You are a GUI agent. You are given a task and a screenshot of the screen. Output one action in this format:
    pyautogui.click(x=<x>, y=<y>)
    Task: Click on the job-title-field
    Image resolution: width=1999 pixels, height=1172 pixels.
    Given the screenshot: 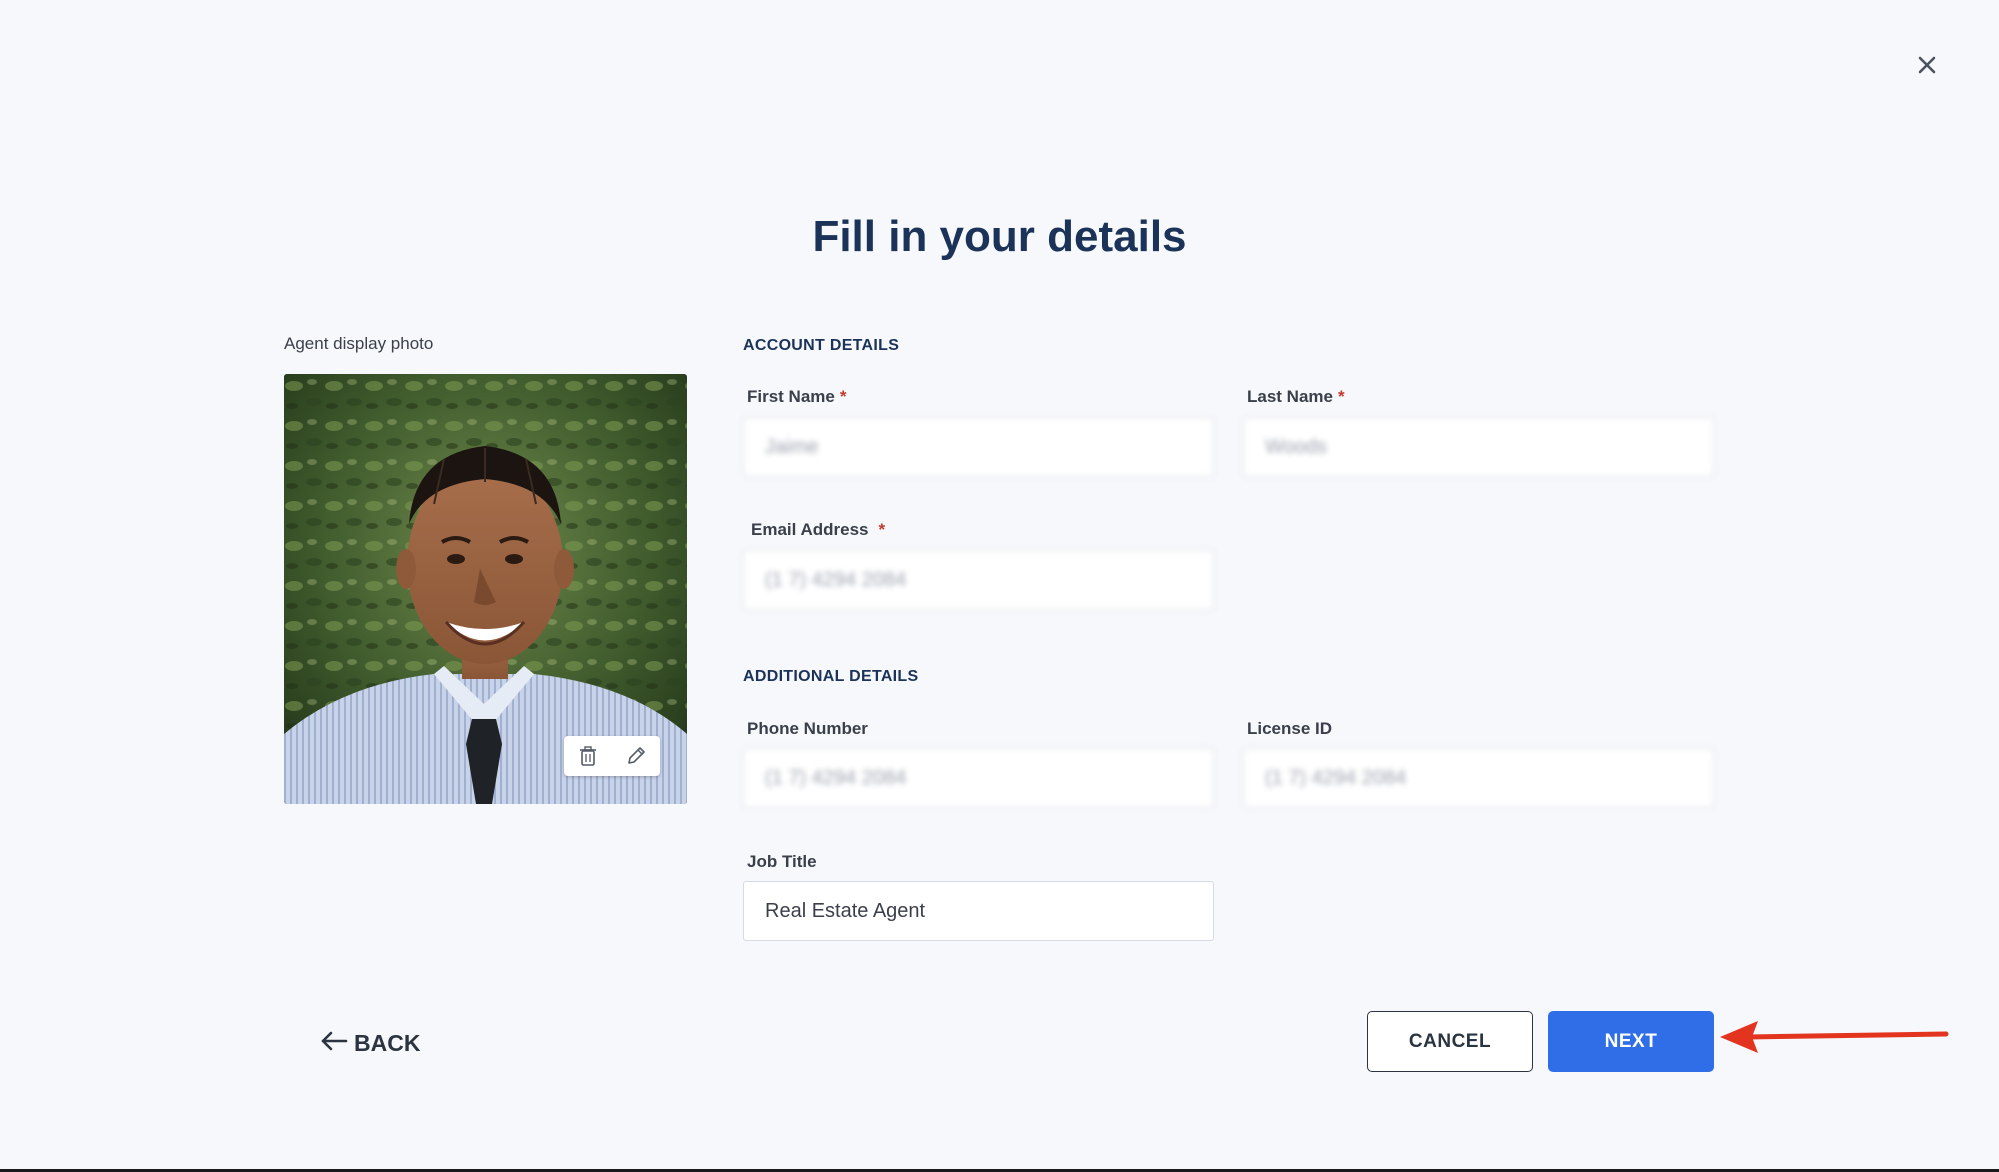 What is the action you would take?
    pyautogui.click(x=978, y=911)
    